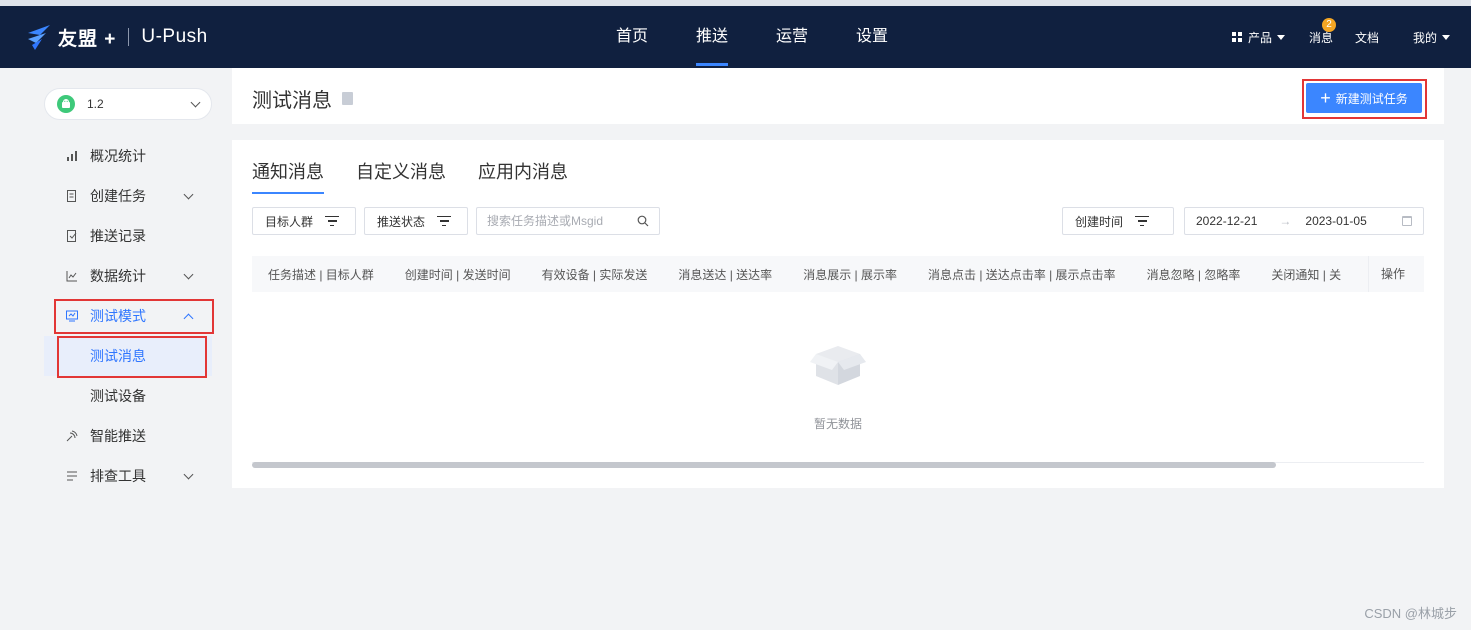  Describe the element at coordinates (838, 96) in the screenshot. I see `page-header: 测试消息 + 新建测试任务` at that location.